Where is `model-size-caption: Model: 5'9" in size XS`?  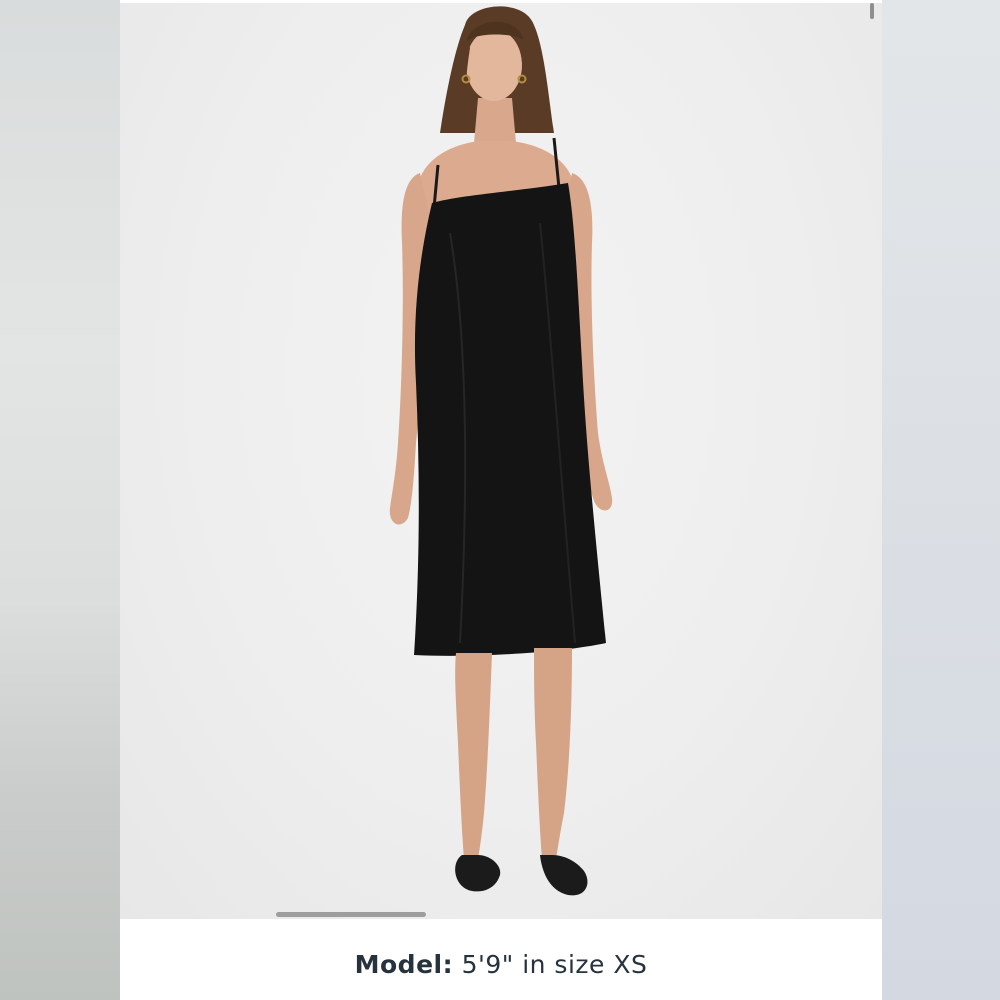 model-size-caption: Model: 5'9" in size XS is located at coordinates (501, 964).